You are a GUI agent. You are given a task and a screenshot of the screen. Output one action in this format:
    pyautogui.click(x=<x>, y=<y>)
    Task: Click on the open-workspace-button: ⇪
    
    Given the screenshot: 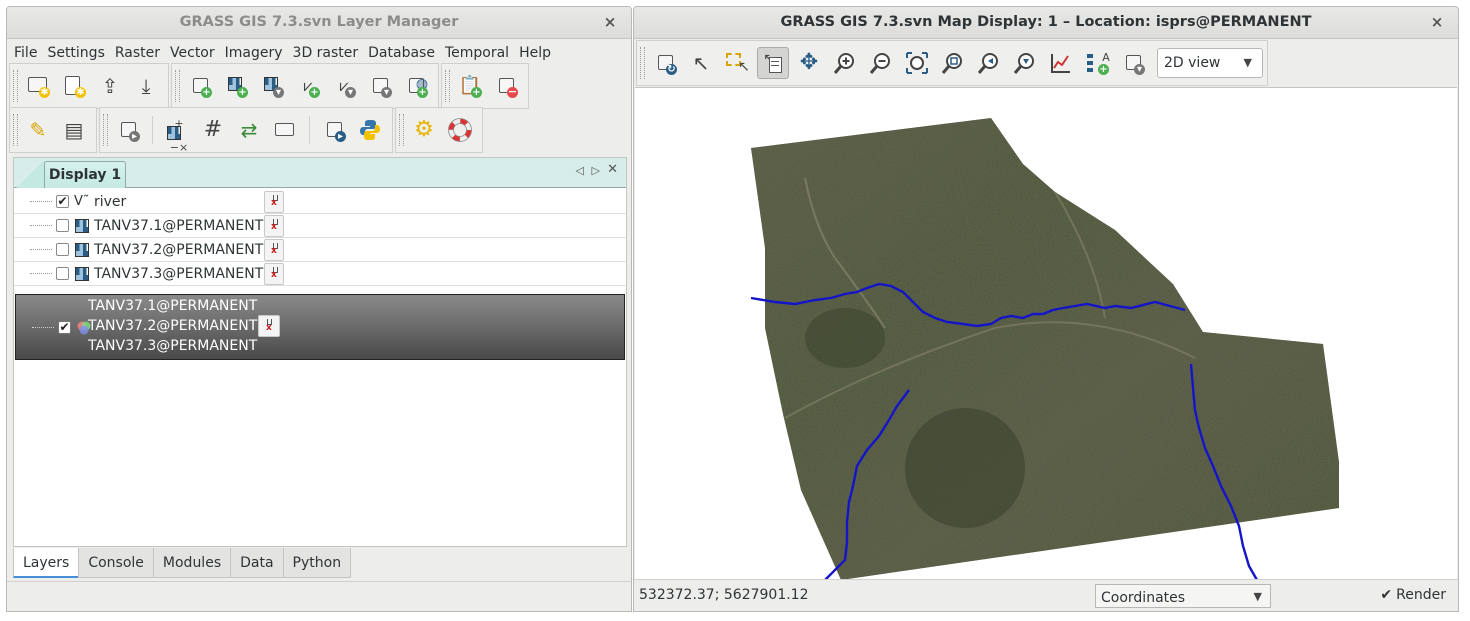 What is the action you would take?
    pyautogui.click(x=110, y=86)
    